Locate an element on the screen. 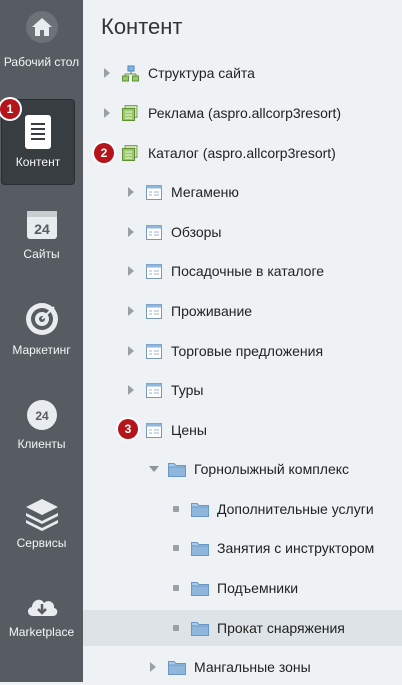  sidebar-item-clients: 24 Клиенты is located at coordinates (41, 424).